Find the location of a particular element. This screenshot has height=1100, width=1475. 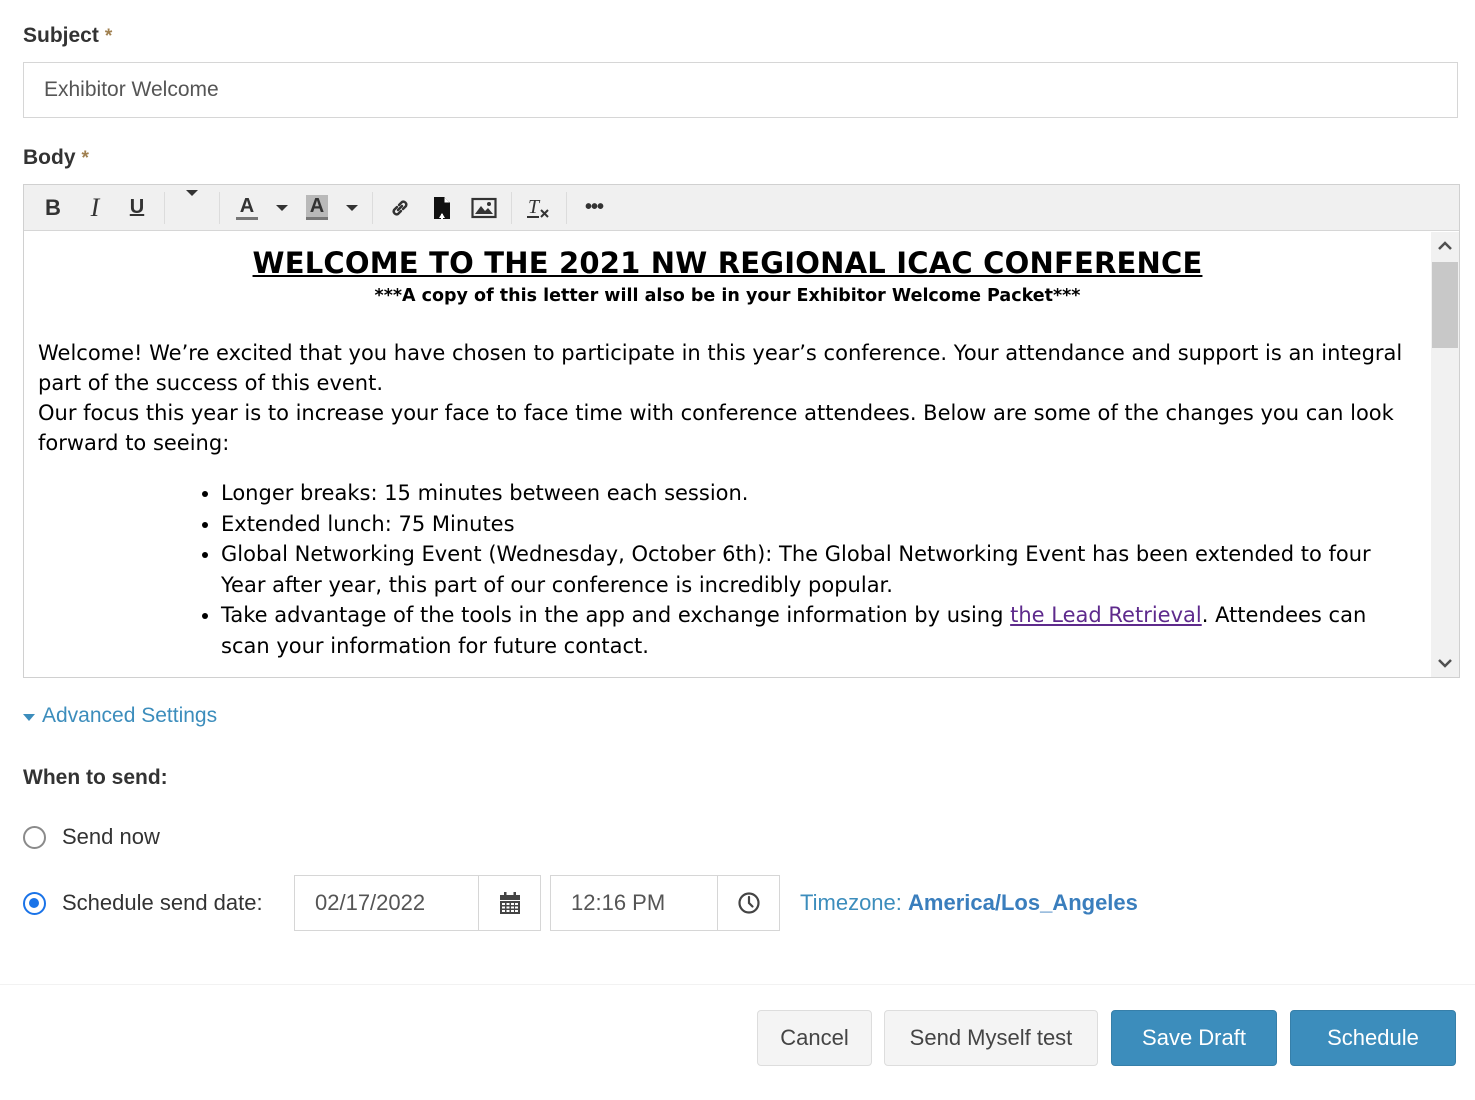

background-color-icon: A is located at coordinates (317, 207).